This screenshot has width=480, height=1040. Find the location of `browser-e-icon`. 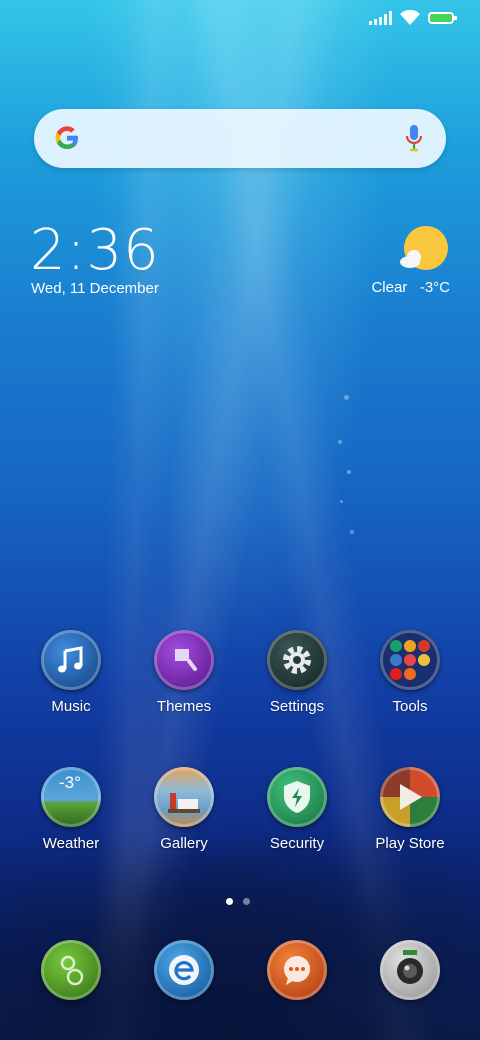

browser-e-icon is located at coordinates (184, 970).